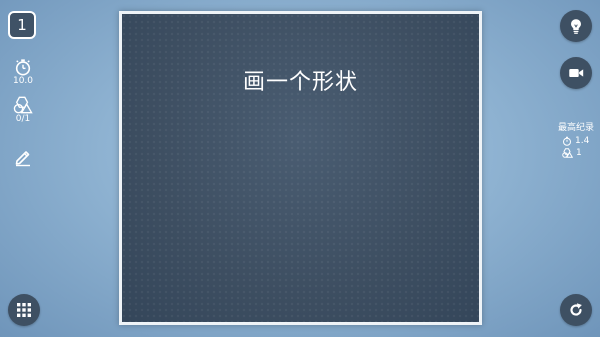  I want to click on restart-button, so click(576, 310).